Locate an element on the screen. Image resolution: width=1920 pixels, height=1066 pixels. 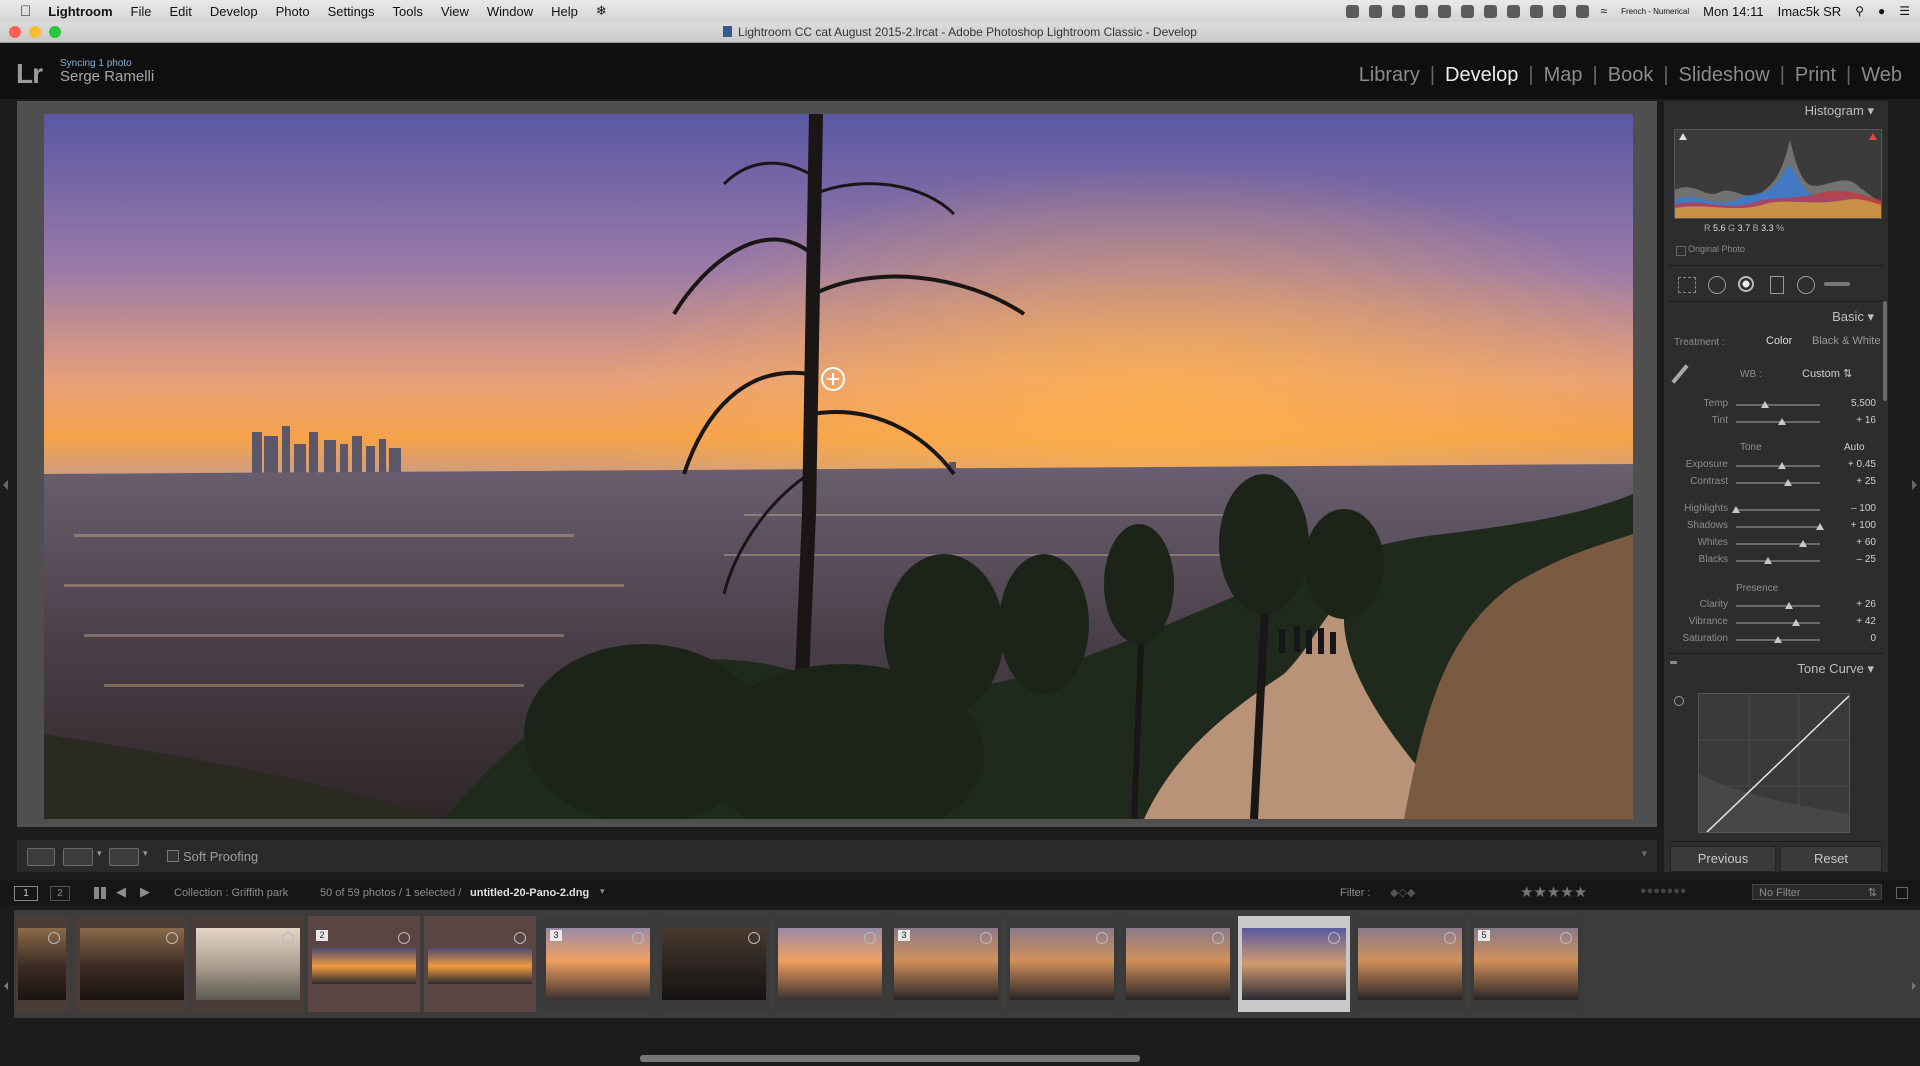
notification-icon: ● is located at coordinates (1881, 11).